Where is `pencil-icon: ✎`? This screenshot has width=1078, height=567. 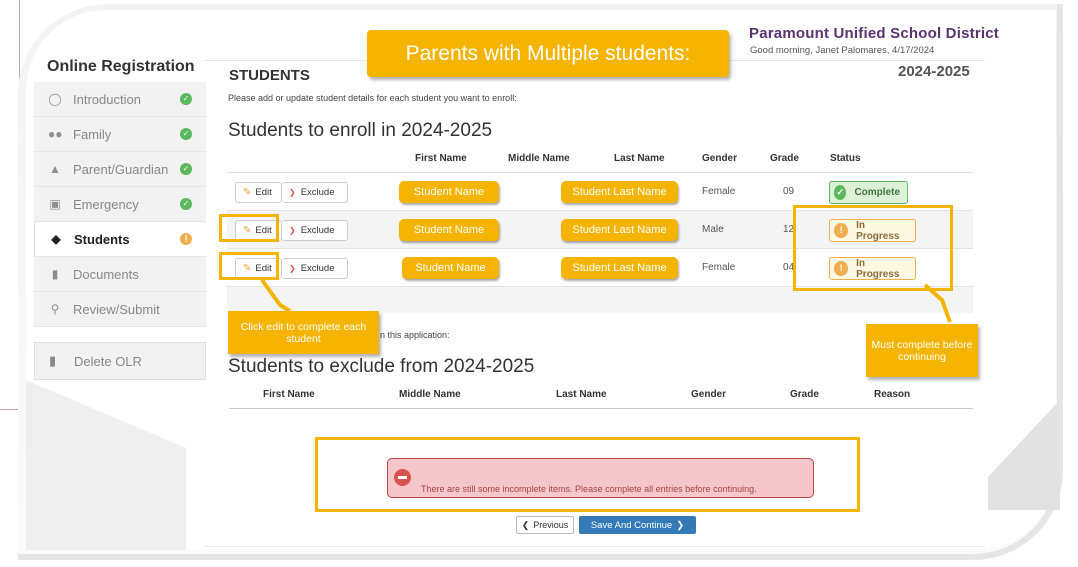
pencil-icon: ✎ is located at coordinates (247, 192).